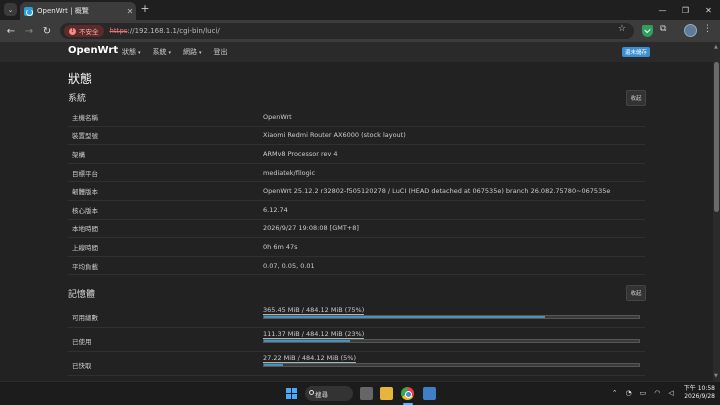 The width and height of the screenshot is (720, 405). Describe the element at coordinates (310, 358) in the screenshot. I see `memory-usage-text: 27.22 MiB / 484.12 MiB (5%)` at that location.